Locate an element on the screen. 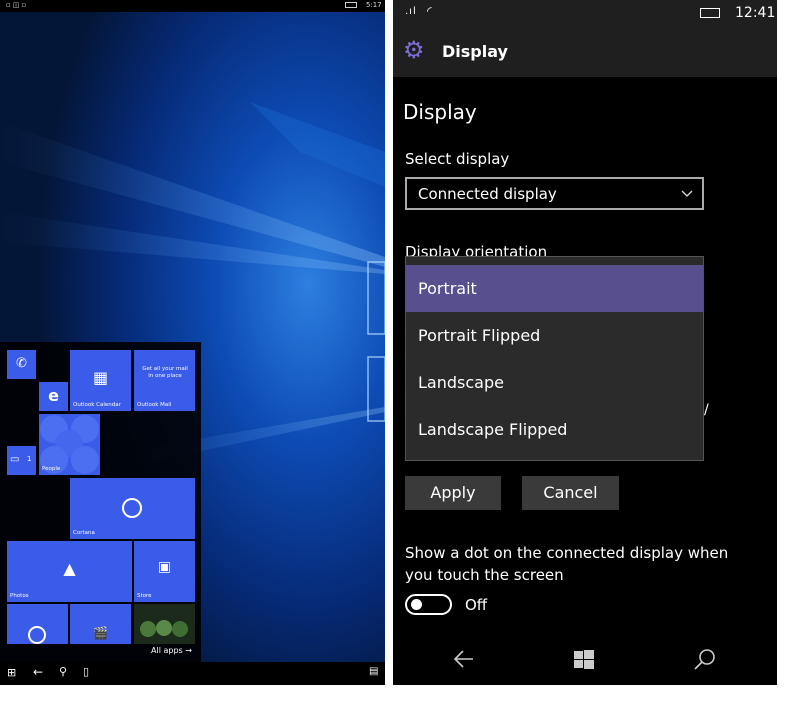 The image size is (800, 704). messaging-icon: ▭ is located at coordinates (15, 459).